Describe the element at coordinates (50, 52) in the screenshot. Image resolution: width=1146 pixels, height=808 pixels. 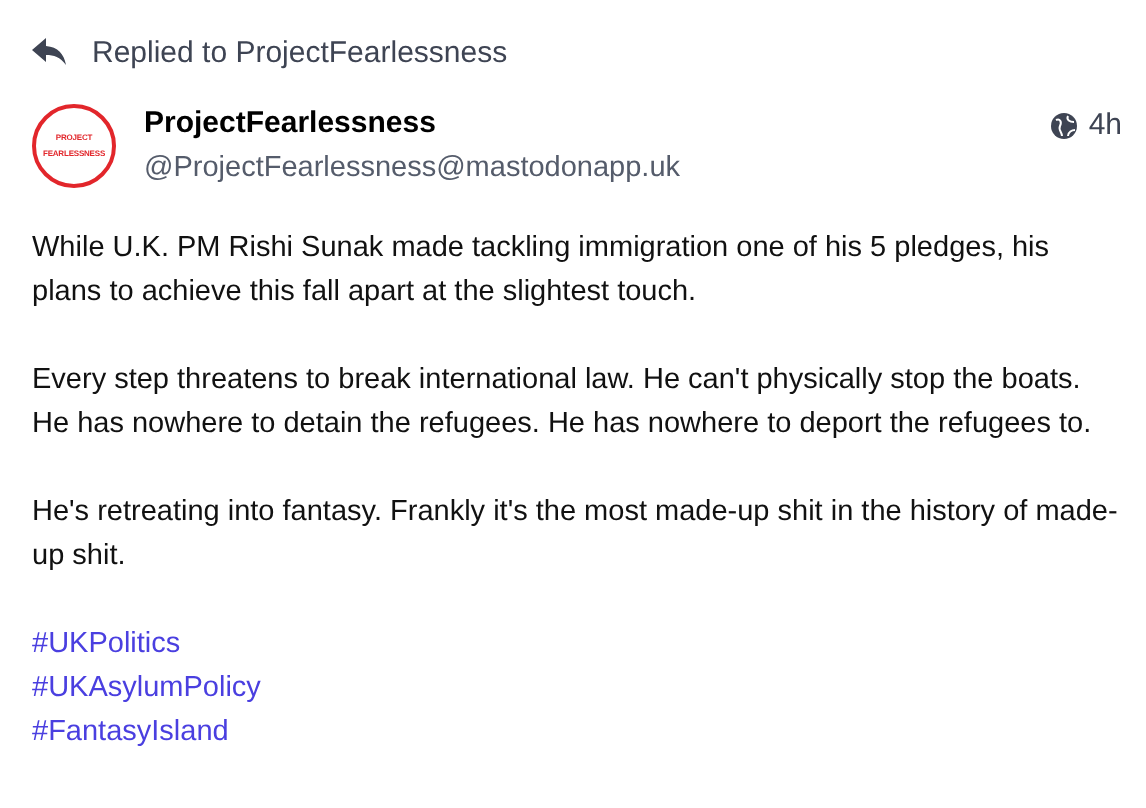
I see `reply-icon` at that location.